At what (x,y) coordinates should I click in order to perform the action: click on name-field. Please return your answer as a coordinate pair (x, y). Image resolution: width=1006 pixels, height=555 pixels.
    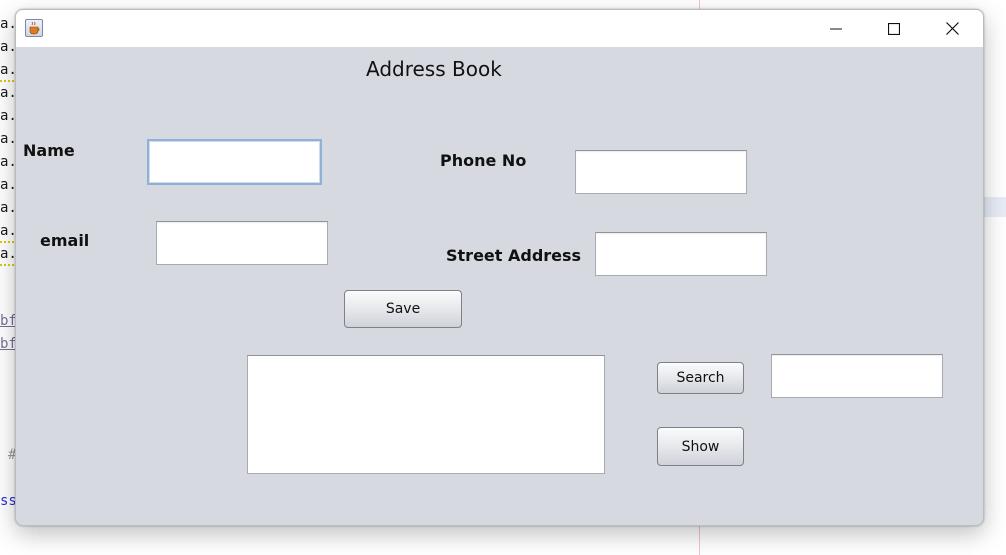
    Looking at the image, I should click on (234, 162).